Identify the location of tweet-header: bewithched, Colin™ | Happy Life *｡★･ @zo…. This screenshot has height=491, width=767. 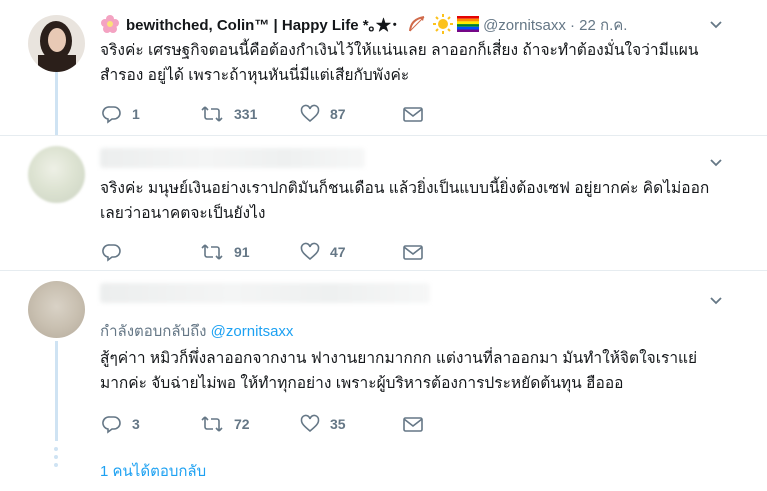
(363, 25).